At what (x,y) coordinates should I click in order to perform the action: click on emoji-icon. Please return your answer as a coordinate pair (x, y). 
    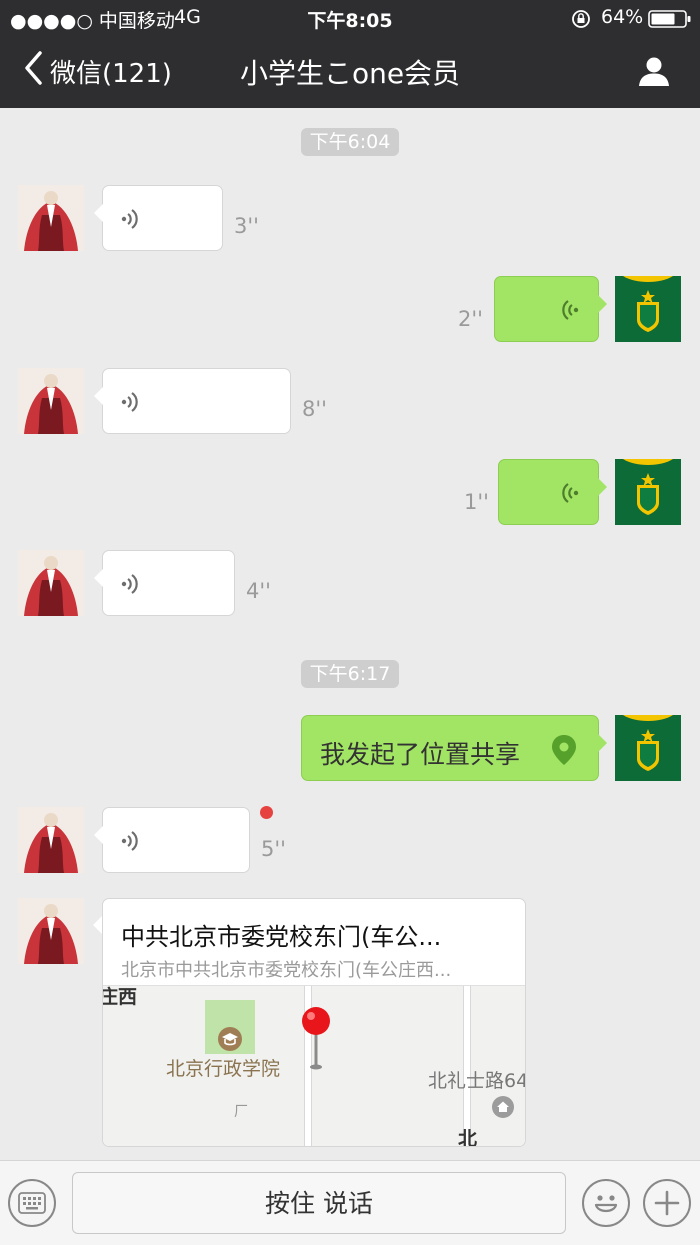
    Looking at the image, I should click on (606, 1204).